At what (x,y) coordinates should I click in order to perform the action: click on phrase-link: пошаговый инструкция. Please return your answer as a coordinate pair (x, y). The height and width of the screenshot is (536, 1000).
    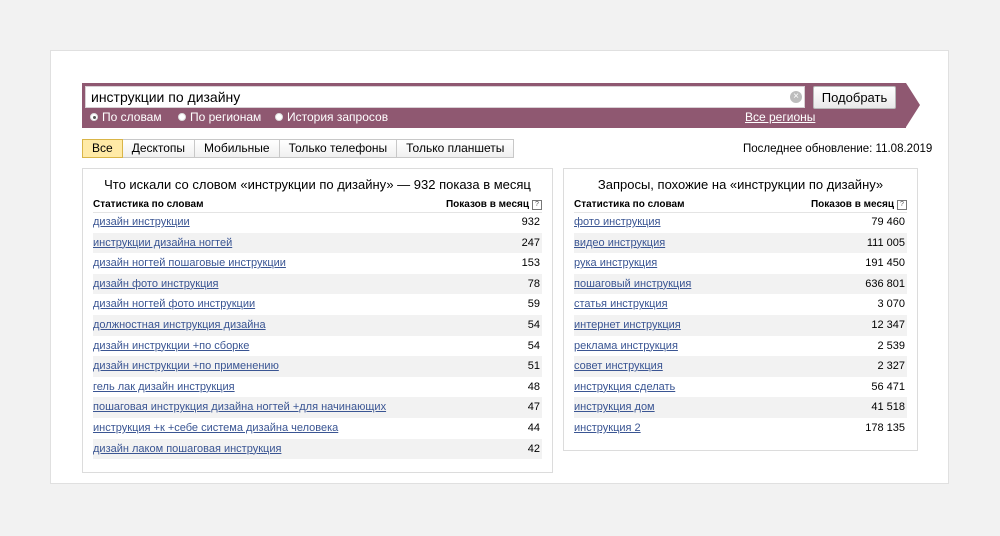
    Looking at the image, I should click on (632, 284).